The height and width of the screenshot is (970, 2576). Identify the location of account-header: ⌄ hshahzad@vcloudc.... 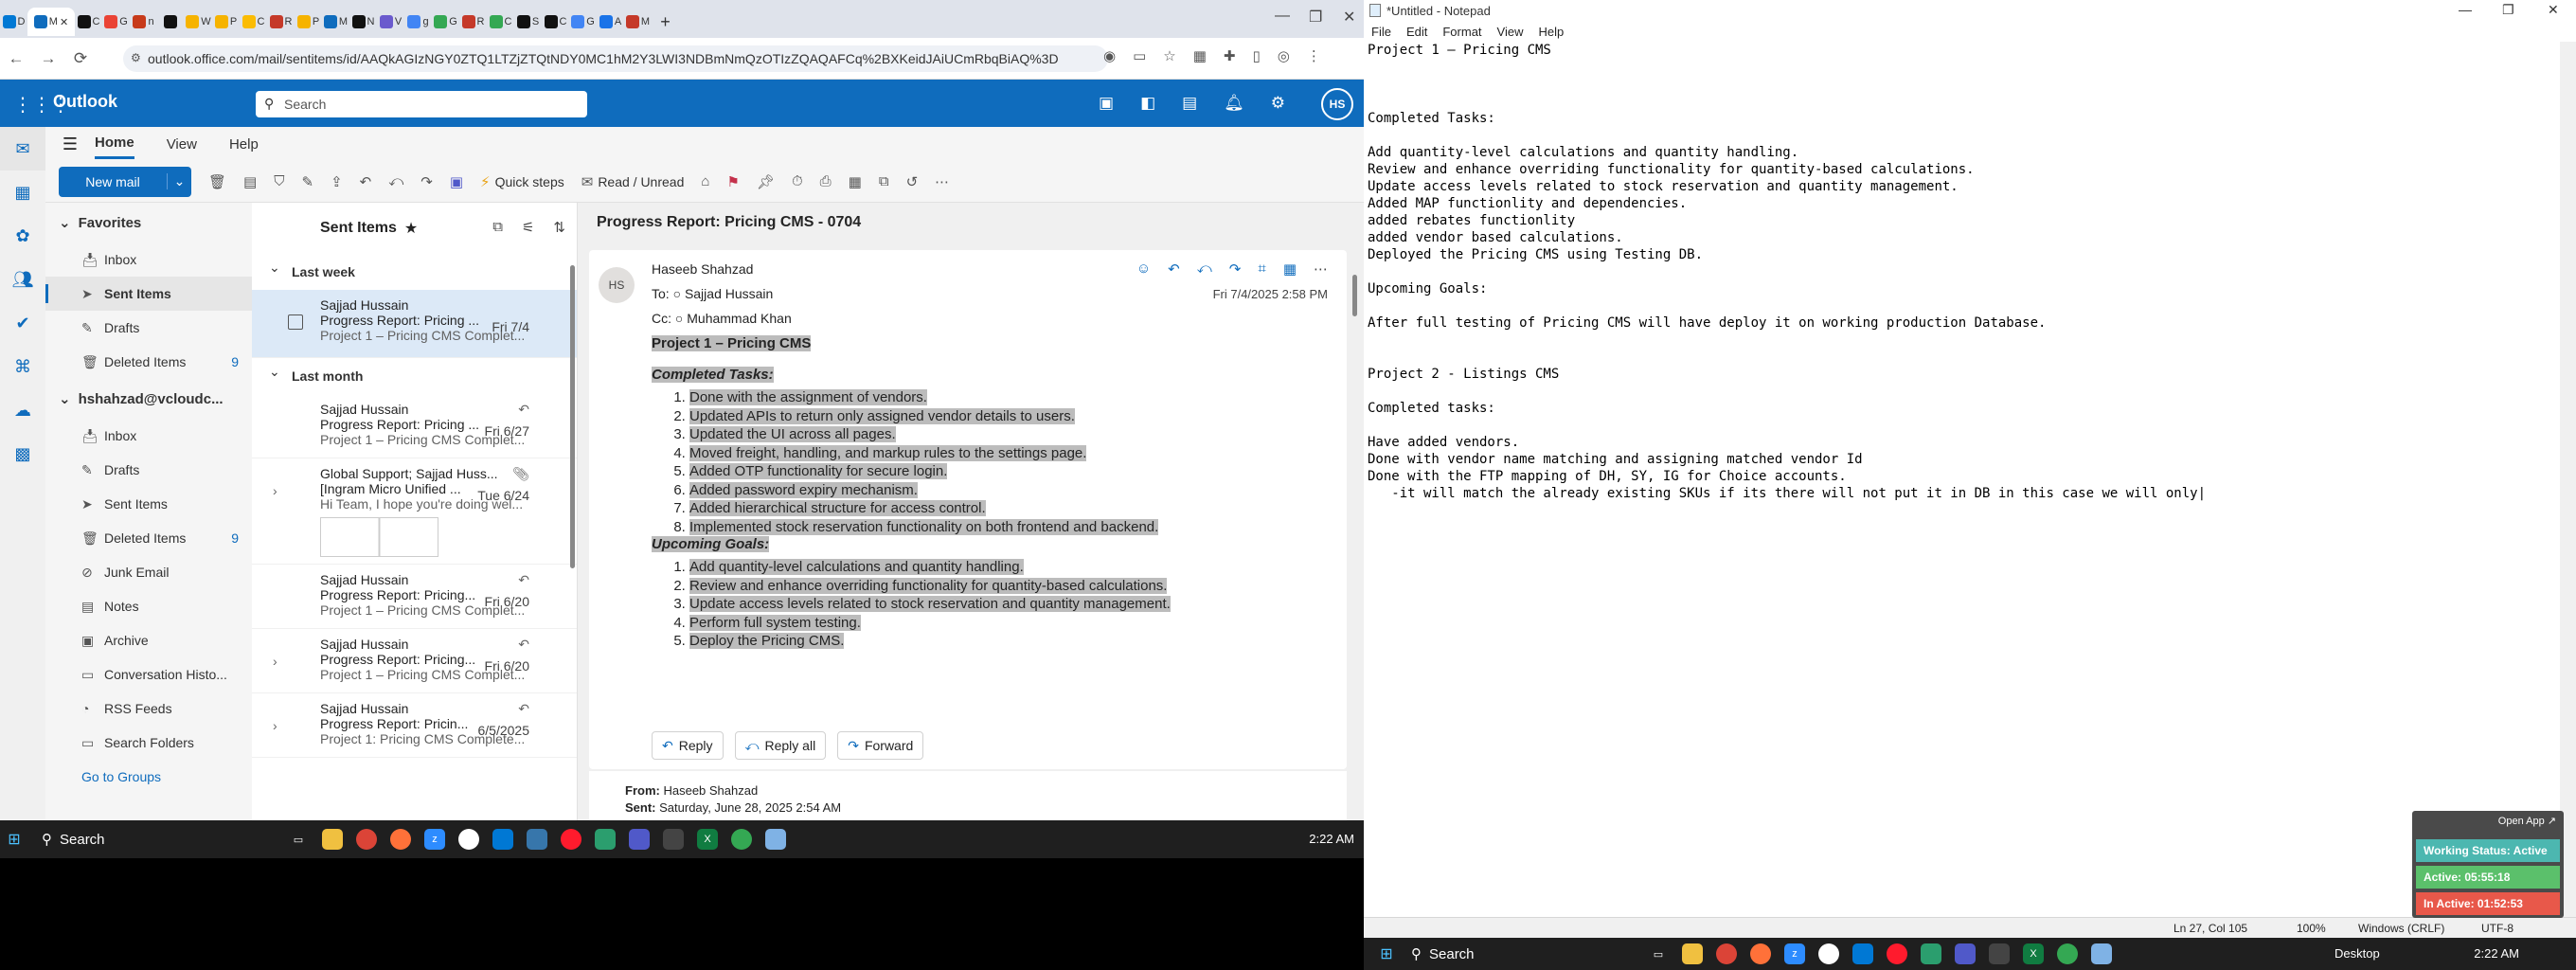
(148, 399).